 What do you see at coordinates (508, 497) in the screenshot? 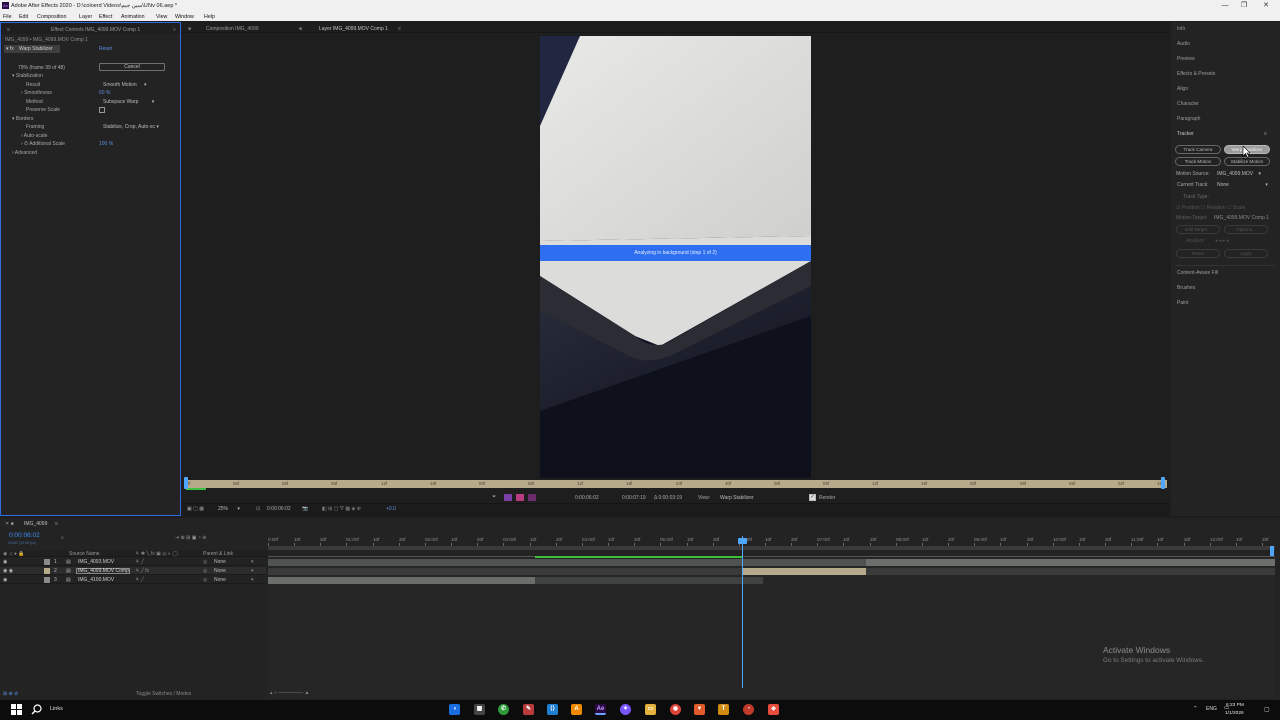
I see `snapshot-icon` at bounding box center [508, 497].